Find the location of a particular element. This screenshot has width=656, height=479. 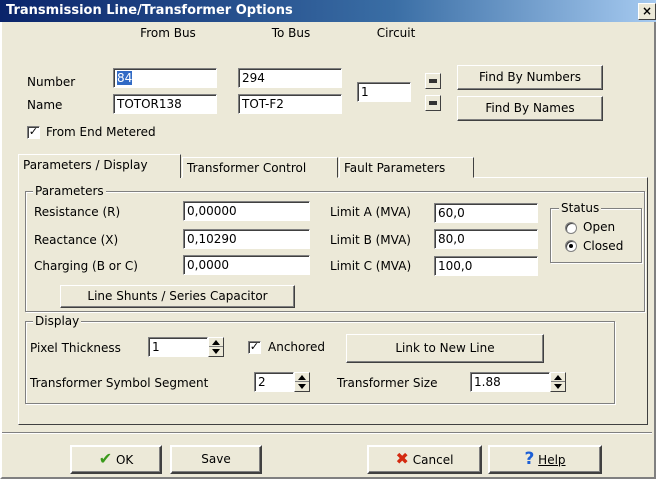

ok-button: ✔ OK is located at coordinates (116, 459).